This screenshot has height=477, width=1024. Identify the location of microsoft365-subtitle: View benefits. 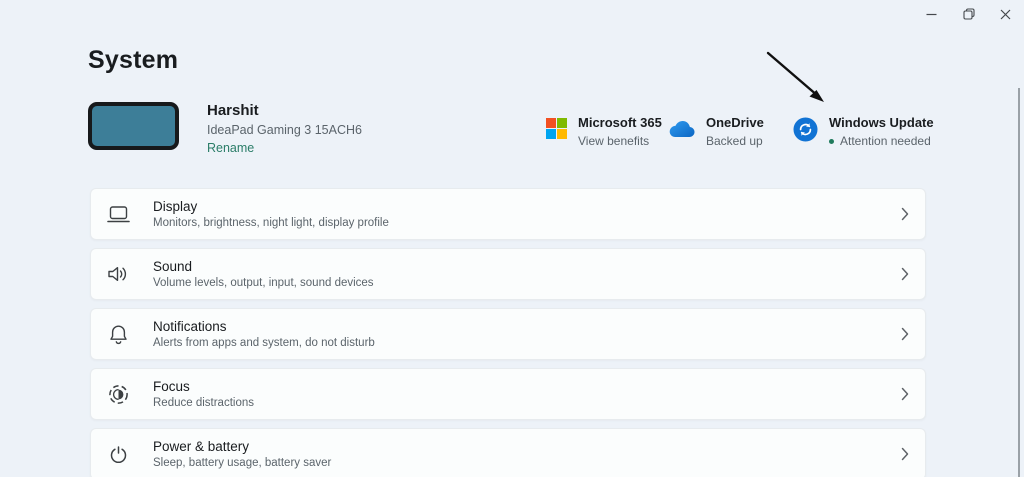
(614, 141).